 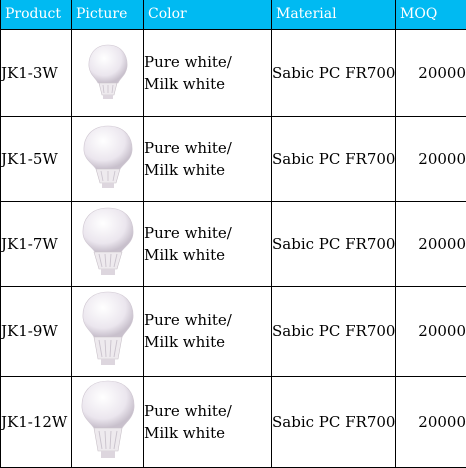 What do you see at coordinates (36, 73) in the screenshot?
I see `product-cell: JK1-3W` at bounding box center [36, 73].